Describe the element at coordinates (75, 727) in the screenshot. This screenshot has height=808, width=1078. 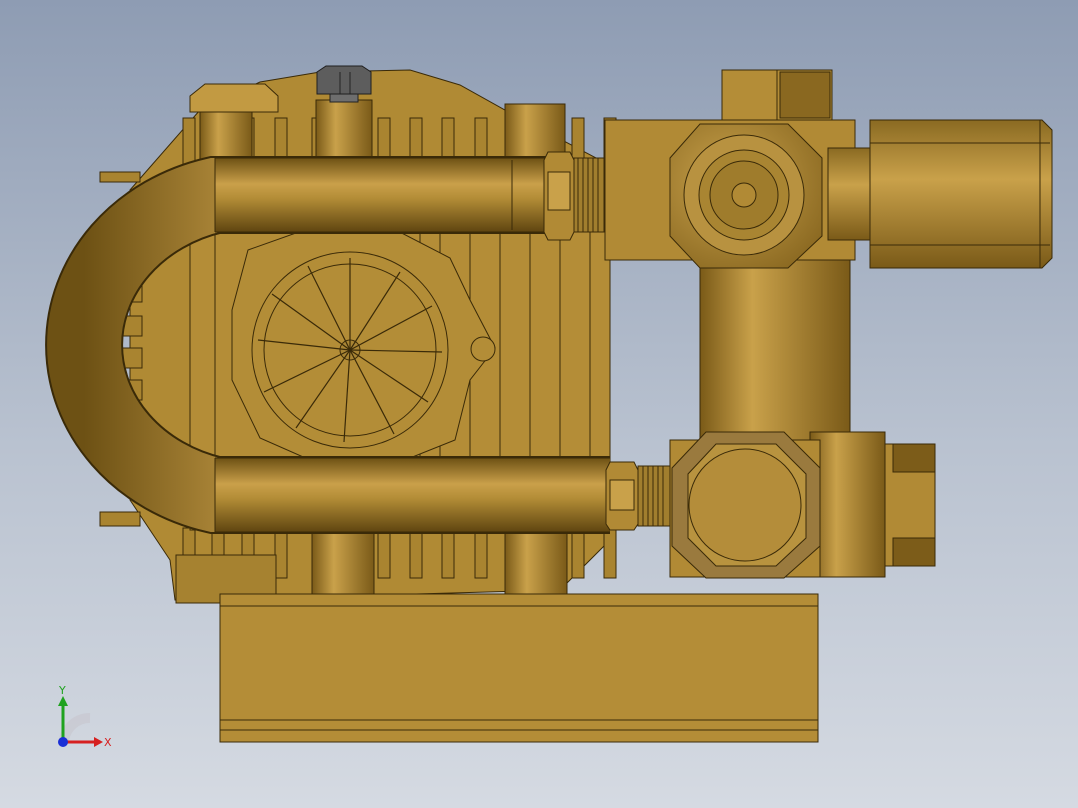
I see `triad-rotation-arc` at that location.